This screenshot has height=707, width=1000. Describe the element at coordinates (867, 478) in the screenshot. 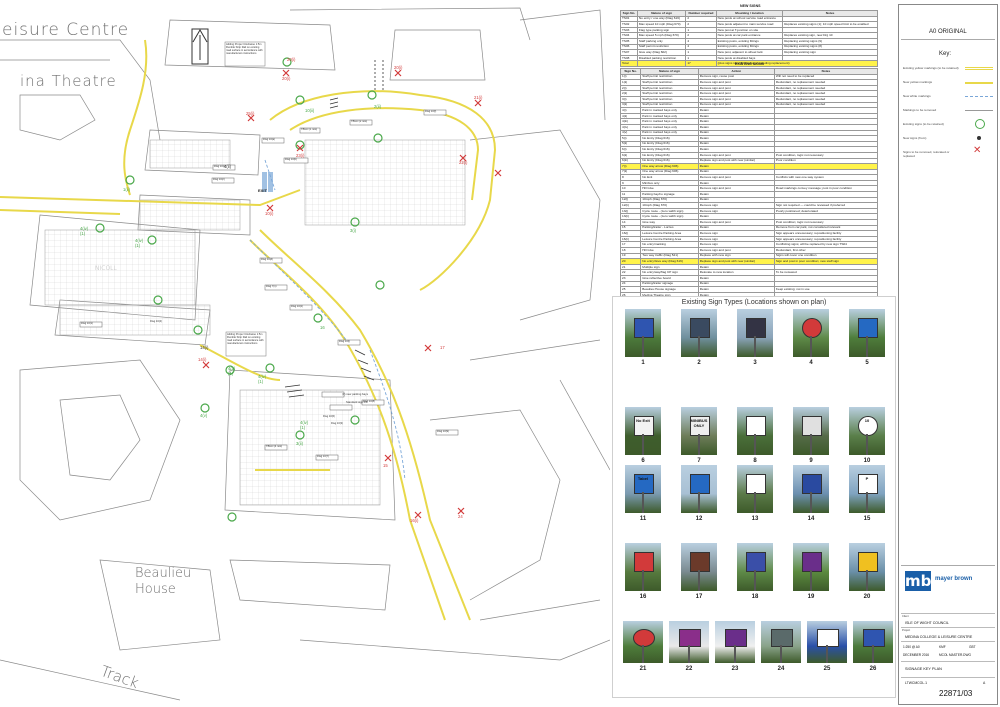

I see `photo-sign-text: P` at that location.